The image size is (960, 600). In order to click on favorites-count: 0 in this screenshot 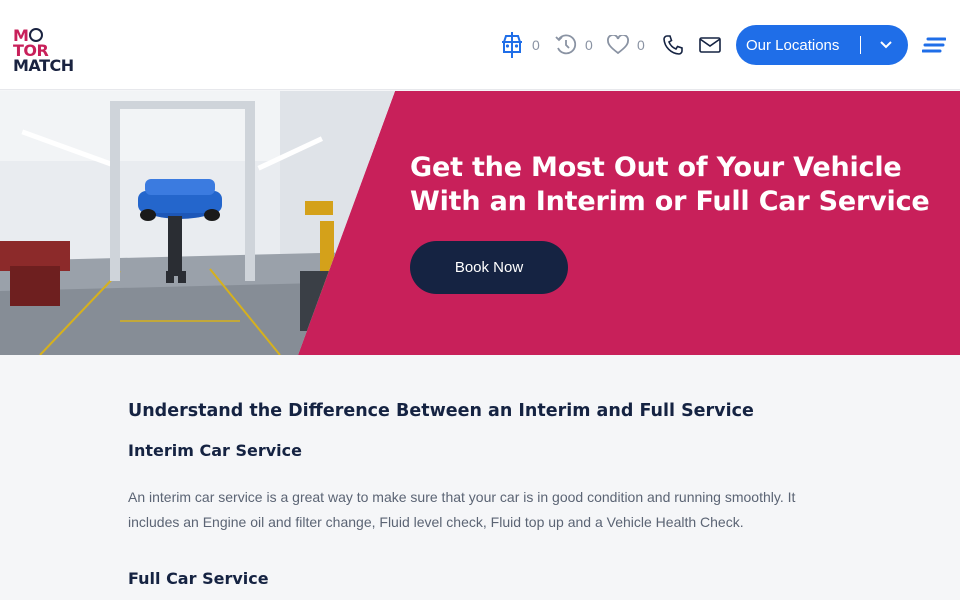, I will do `click(641, 45)`.